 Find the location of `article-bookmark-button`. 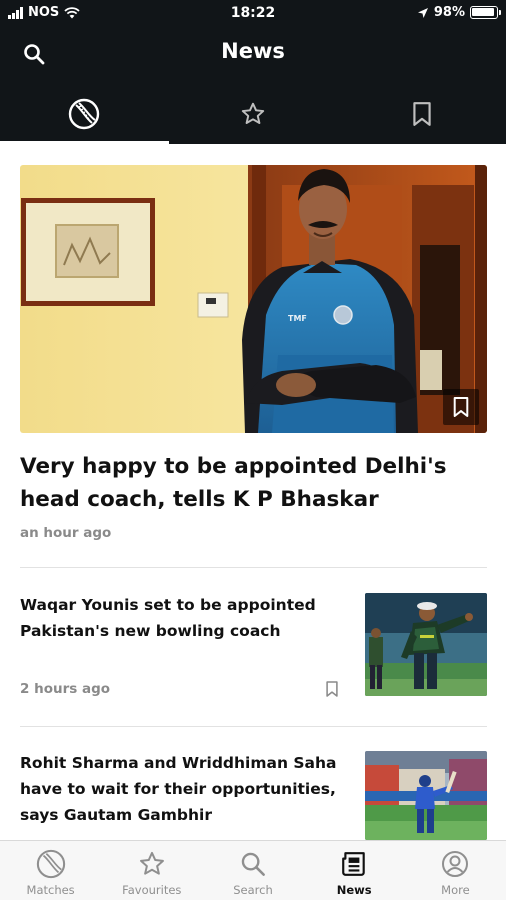

article-bookmark-button is located at coordinates (332, 689).